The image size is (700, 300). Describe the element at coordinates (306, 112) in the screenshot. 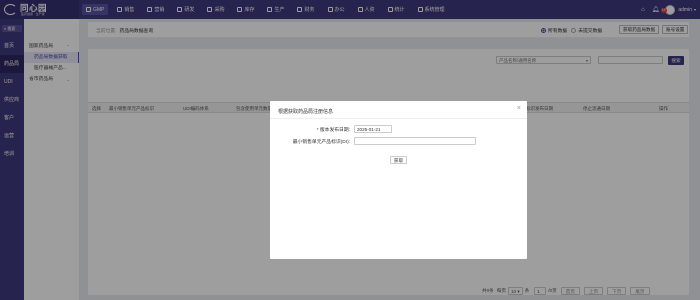

I see `dialog-title: 根据获取药品局注册信息` at that location.